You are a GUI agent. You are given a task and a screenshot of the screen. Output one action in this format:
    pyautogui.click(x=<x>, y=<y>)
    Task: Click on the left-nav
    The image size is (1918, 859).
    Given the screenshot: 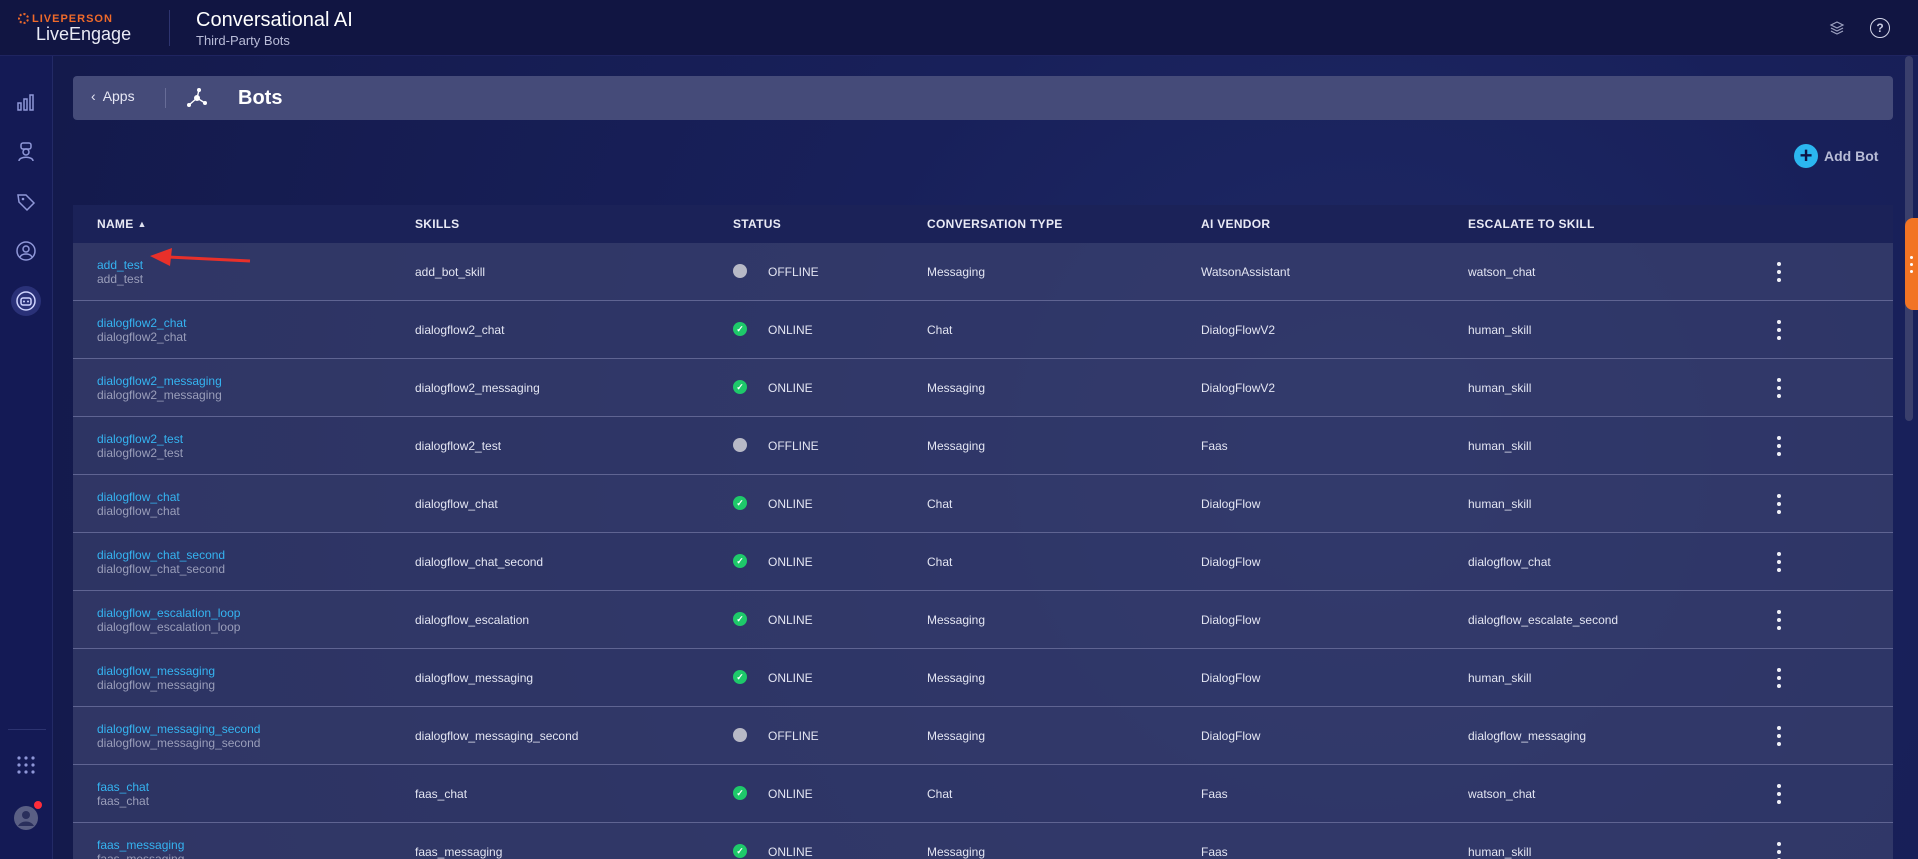 What is the action you would take?
    pyautogui.click(x=26, y=457)
    